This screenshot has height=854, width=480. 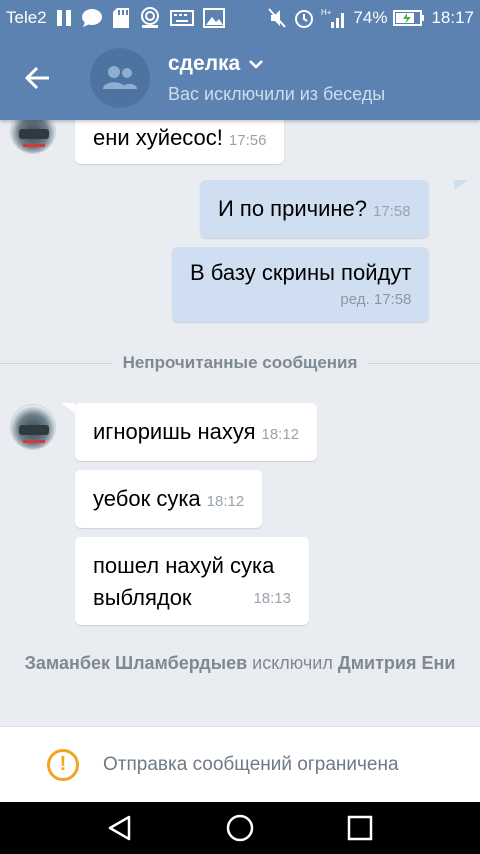 What do you see at coordinates (452, 17) in the screenshot?
I see `clock: 18:17` at bounding box center [452, 17].